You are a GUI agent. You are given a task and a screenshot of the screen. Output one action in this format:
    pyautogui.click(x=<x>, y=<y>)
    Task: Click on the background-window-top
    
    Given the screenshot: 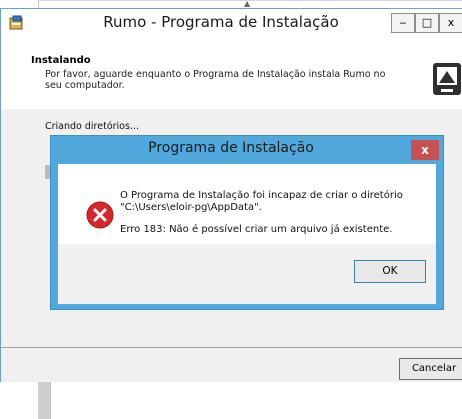 What is the action you would take?
    pyautogui.click(x=231, y=4)
    